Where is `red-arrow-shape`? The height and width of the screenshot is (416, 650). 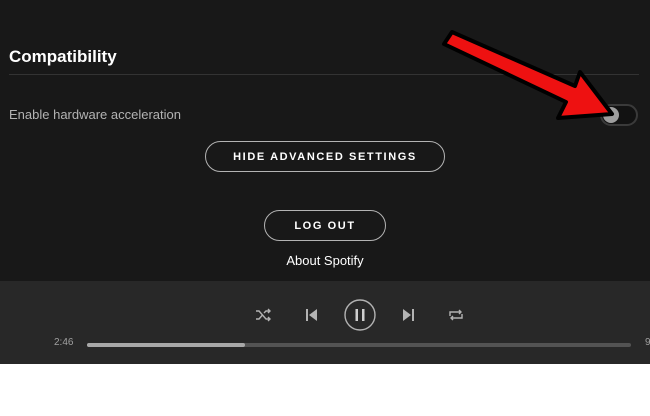
red-arrow-shape is located at coordinates (528, 75).